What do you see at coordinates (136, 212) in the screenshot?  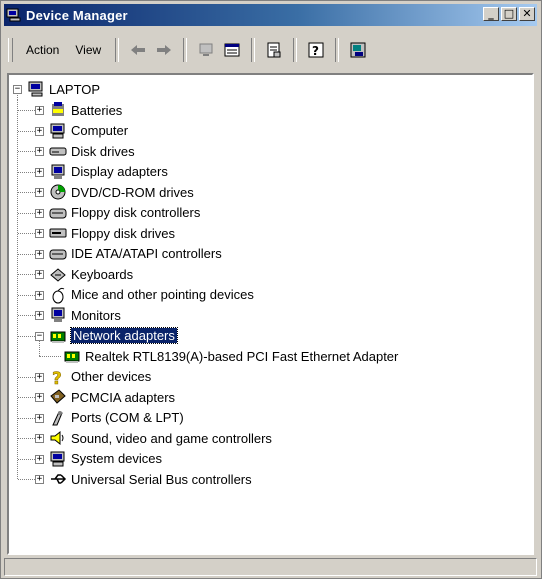 I see `tree-item-label: Floppy disk controllers` at bounding box center [136, 212].